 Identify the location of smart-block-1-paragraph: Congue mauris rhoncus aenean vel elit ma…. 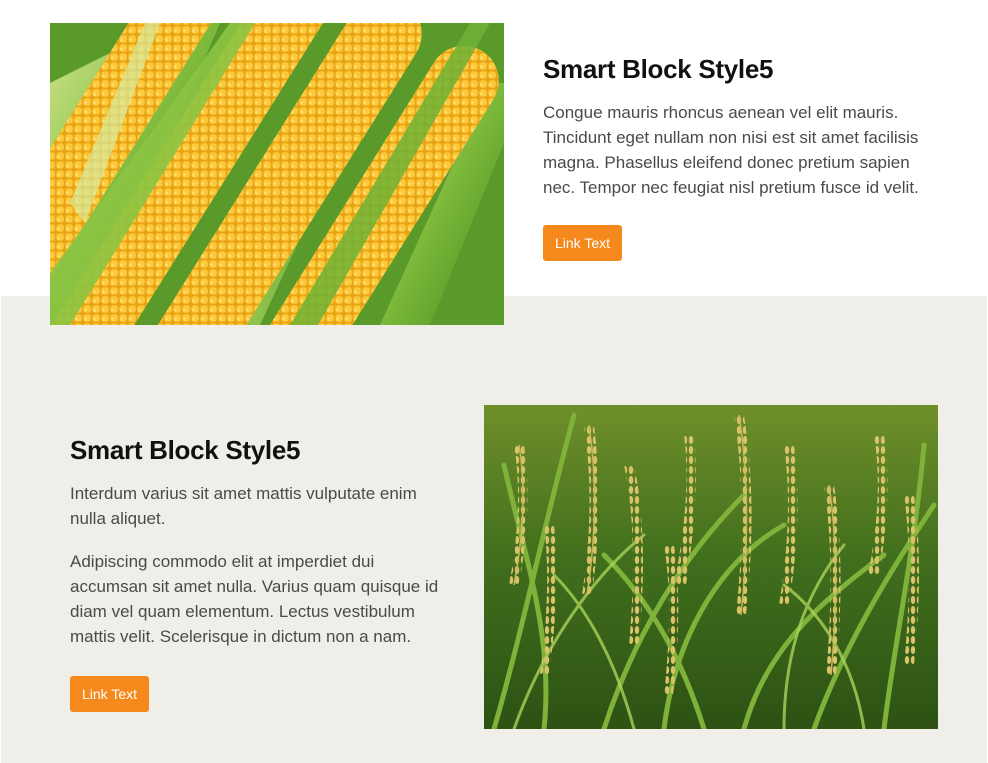
(731, 150).